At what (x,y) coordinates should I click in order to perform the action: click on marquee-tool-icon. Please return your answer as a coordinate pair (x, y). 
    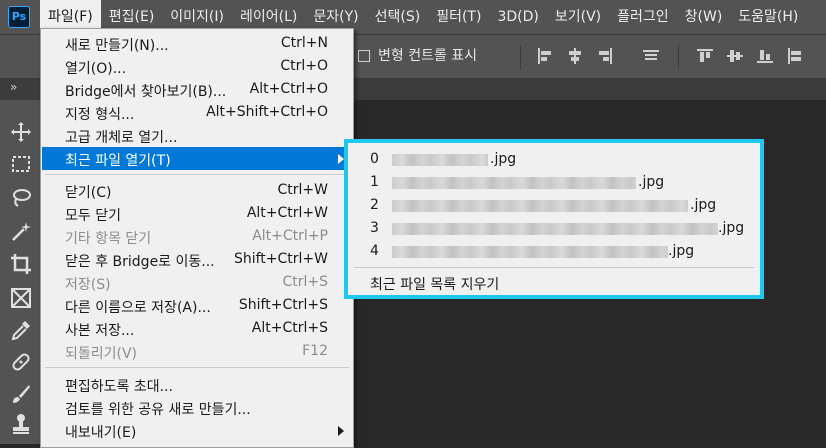
    Looking at the image, I should click on (21, 164).